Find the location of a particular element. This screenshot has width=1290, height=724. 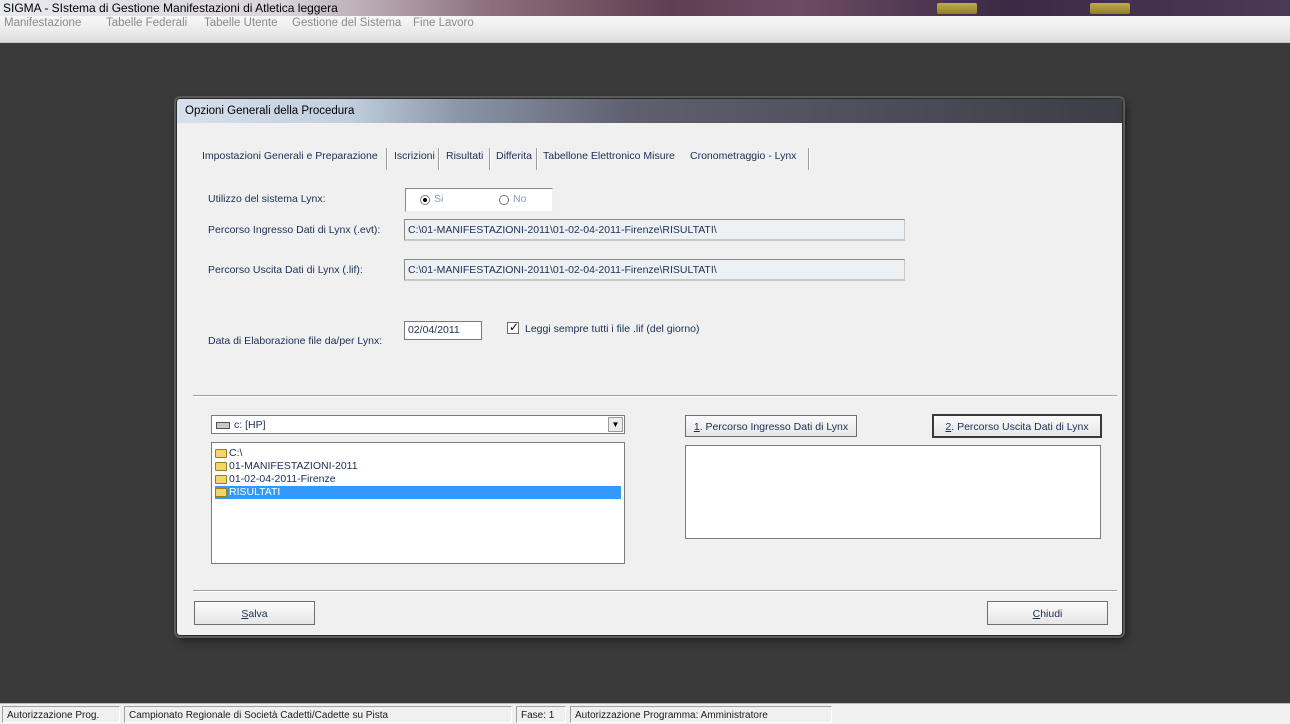

menu-tabelle-utente: Tabelle Utente is located at coordinates (241, 23).